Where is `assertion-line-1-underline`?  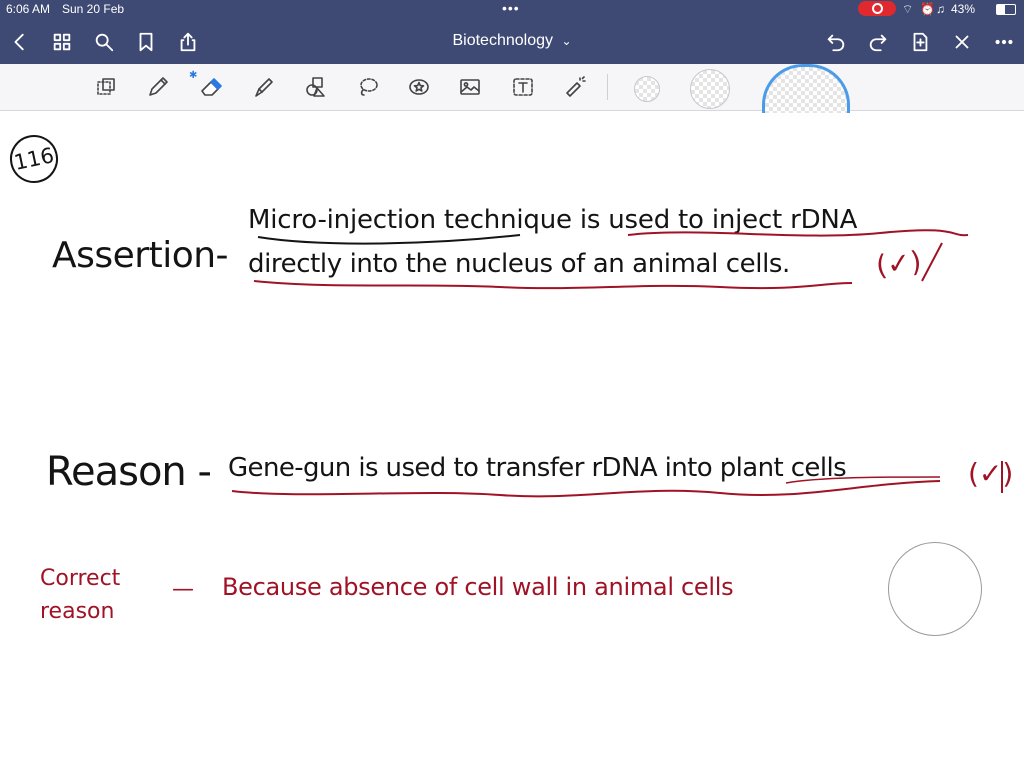
assertion-line-1-underline is located at coordinates (798, 233).